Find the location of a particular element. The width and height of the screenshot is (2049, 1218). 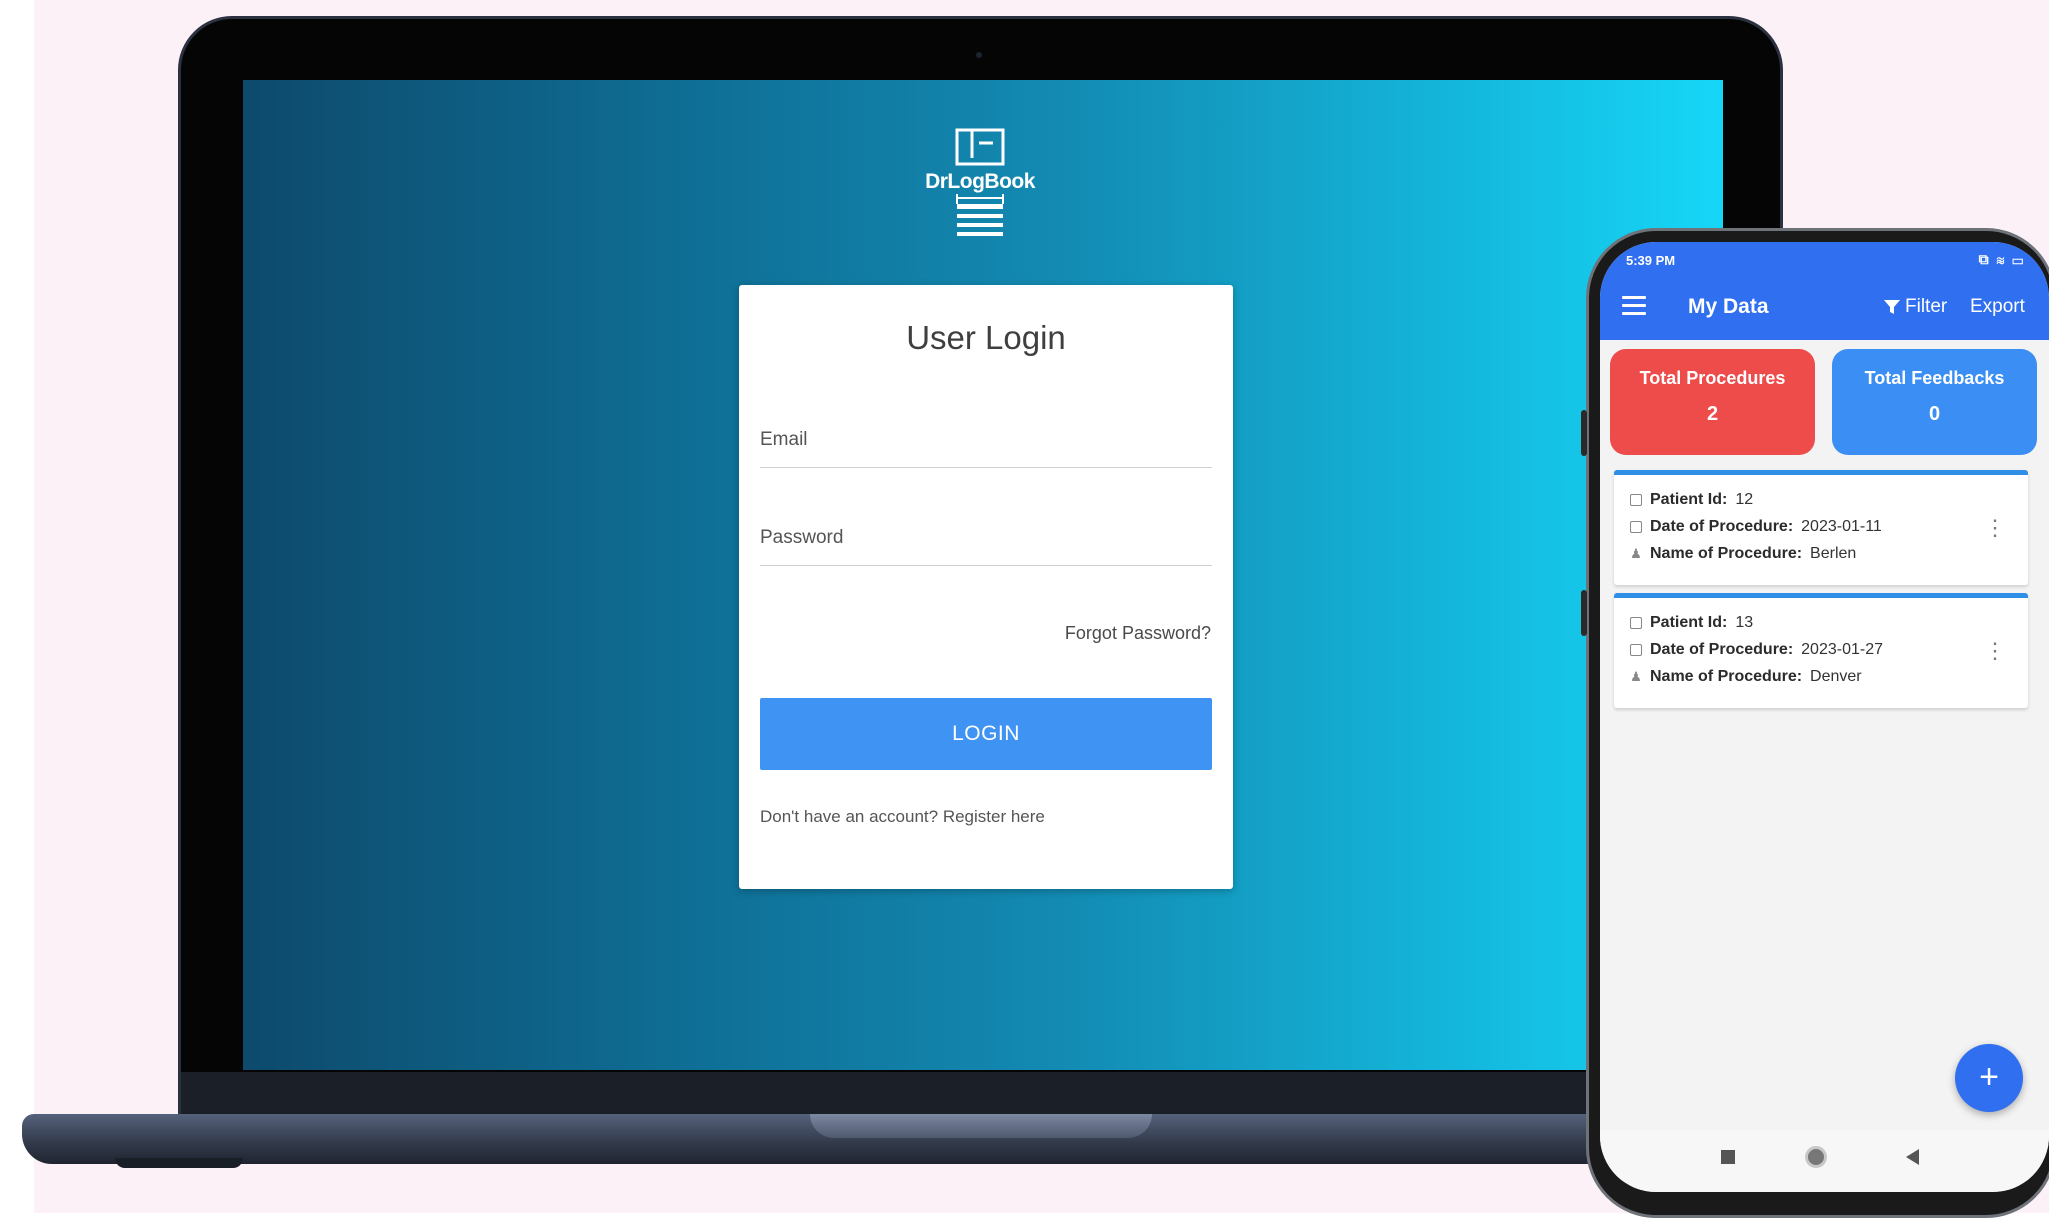

filter-button: Filter is located at coordinates (1915, 307).